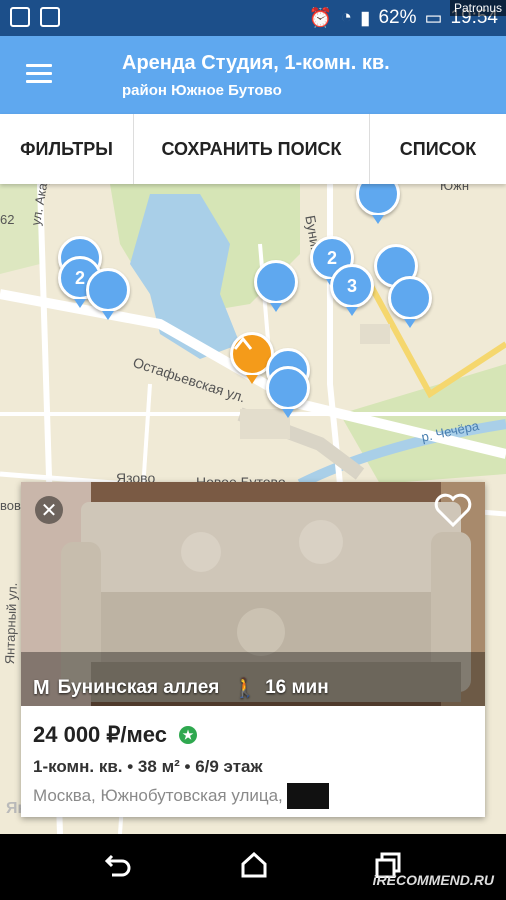 The width and height of the screenshot is (506, 900). Describe the element at coordinates (148, 766) in the screenshot. I see `listing-details: 1-комн. кв. • 38 м² • 6/9 этаж` at that location.